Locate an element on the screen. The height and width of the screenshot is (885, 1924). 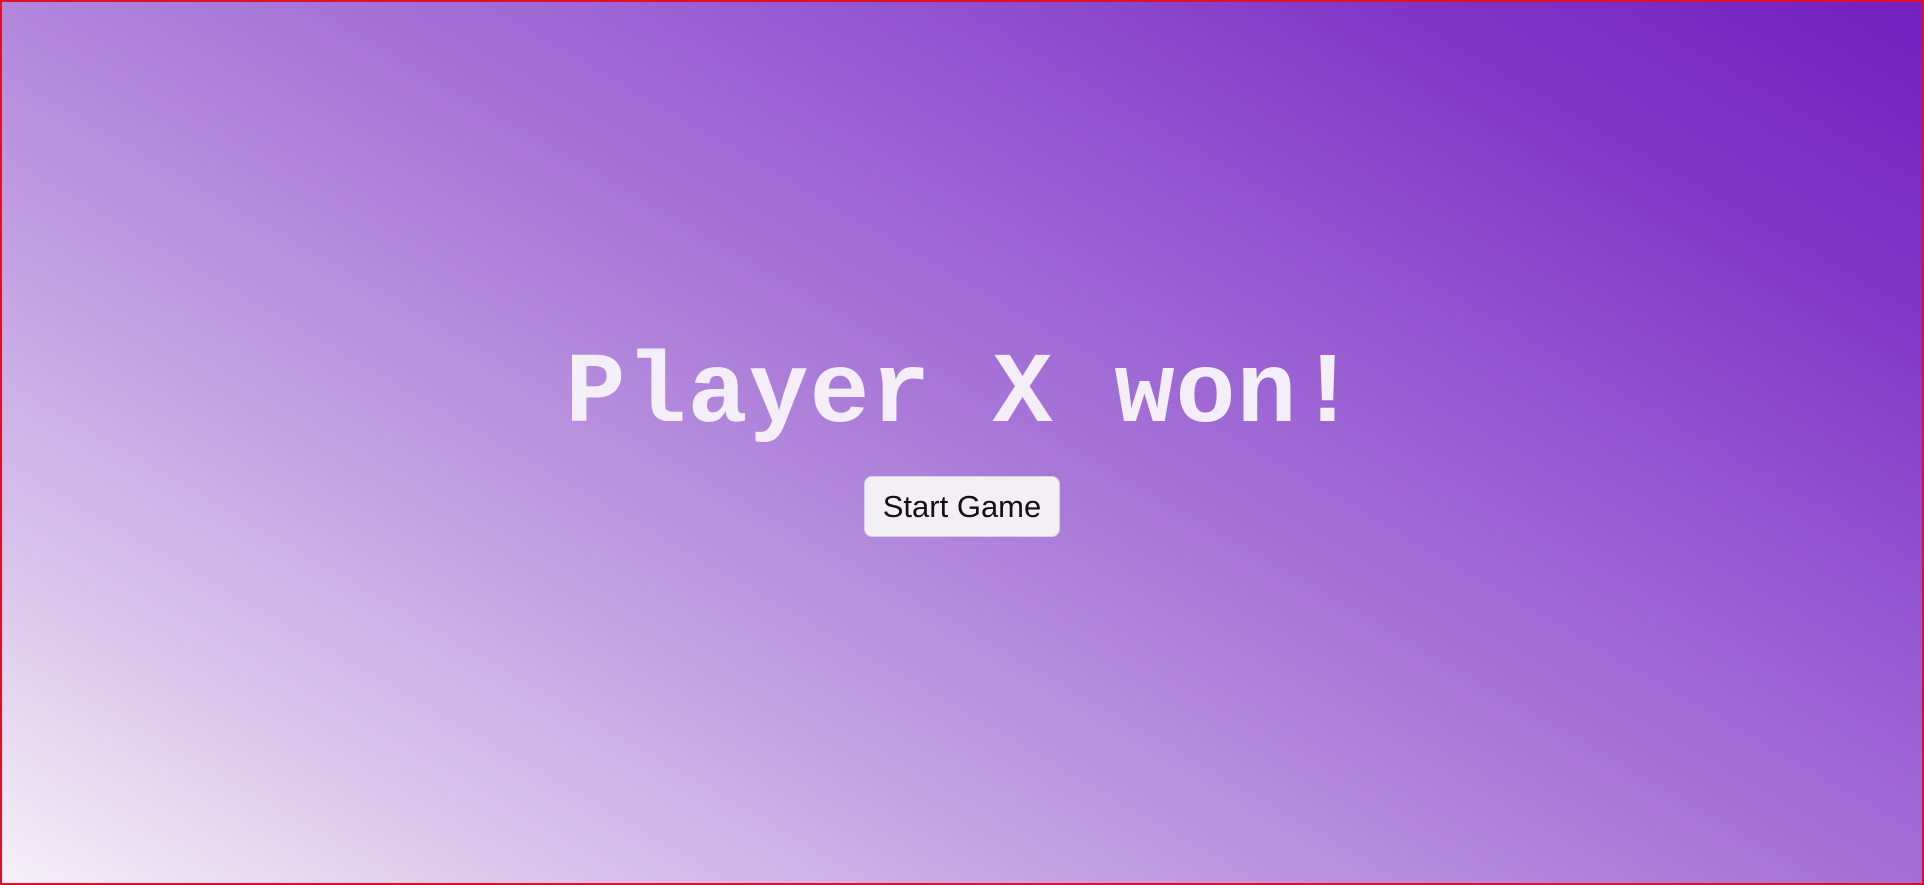
winner-message: Player X won! is located at coordinates (962, 395).